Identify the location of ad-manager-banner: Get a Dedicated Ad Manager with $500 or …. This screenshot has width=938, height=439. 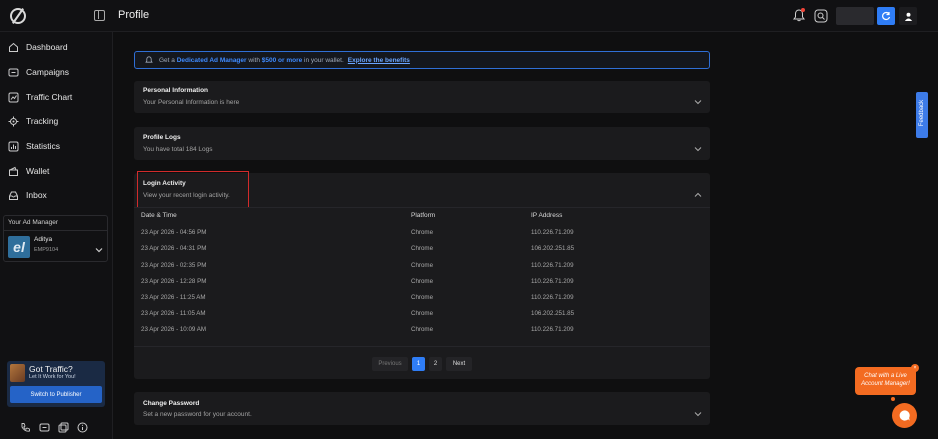
(422, 60).